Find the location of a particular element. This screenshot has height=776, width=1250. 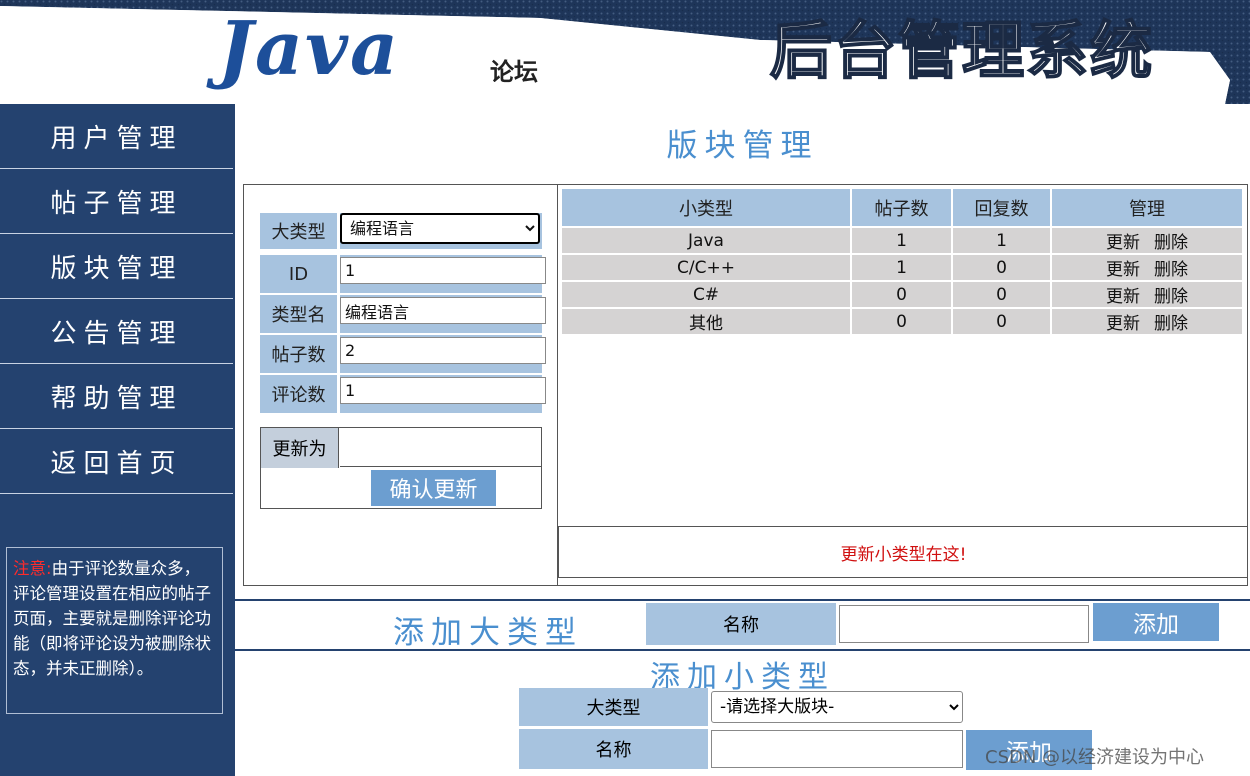

table-row: C# 0 0 更新 删除 is located at coordinates (902, 294).